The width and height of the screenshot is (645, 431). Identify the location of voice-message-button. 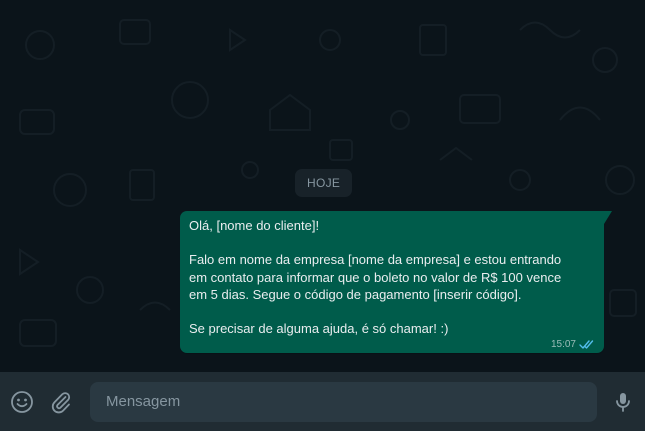
(623, 402).